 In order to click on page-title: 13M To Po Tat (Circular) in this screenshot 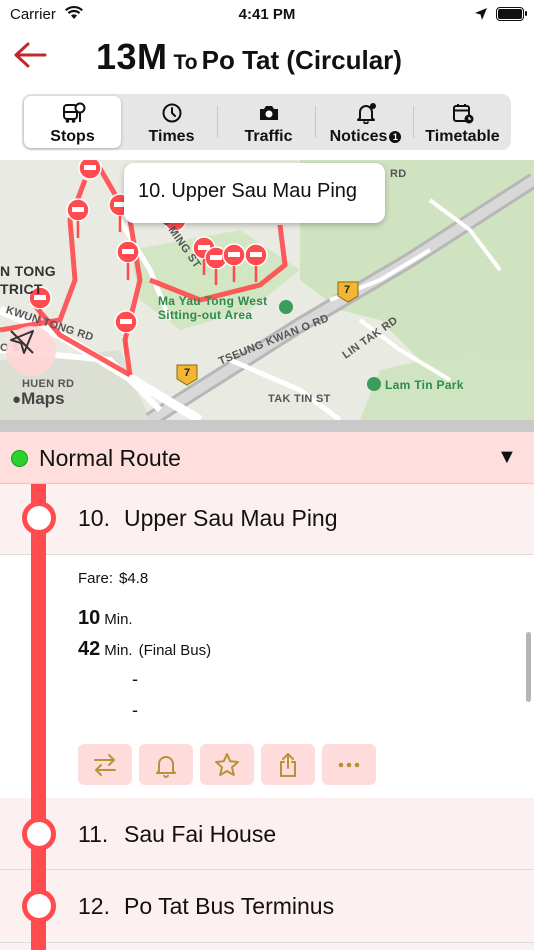, I will do `click(249, 57)`.